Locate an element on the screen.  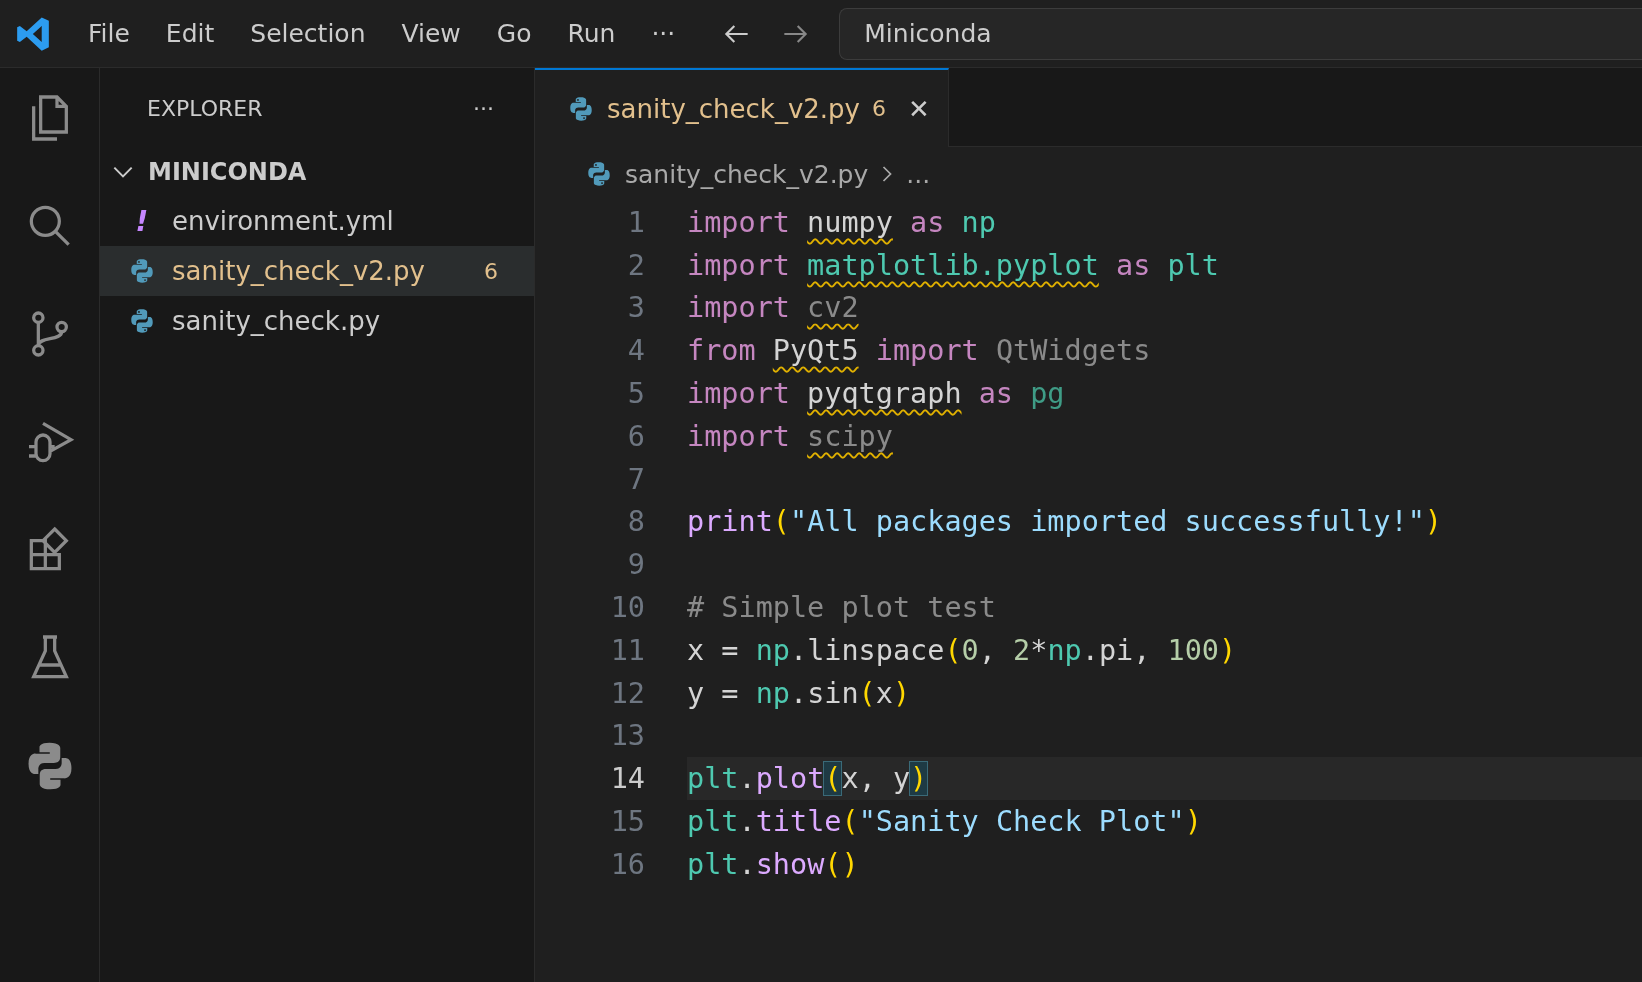
code-line: plt.title("Sanity Check Plot") is located at coordinates (944, 822).